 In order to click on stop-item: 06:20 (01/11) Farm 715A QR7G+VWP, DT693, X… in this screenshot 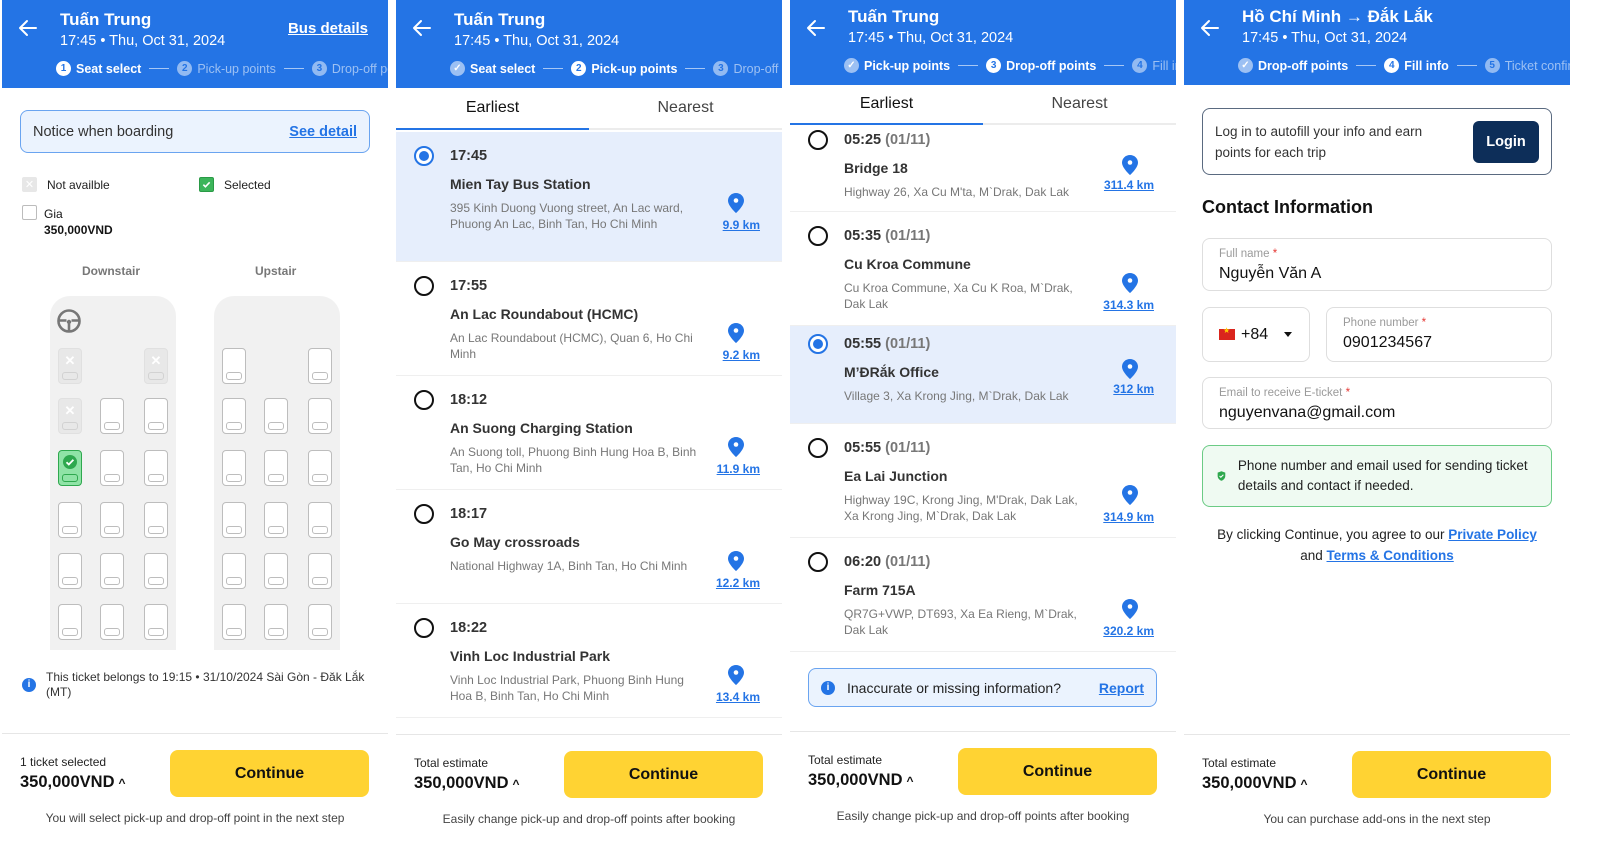, I will do `click(983, 595)`.